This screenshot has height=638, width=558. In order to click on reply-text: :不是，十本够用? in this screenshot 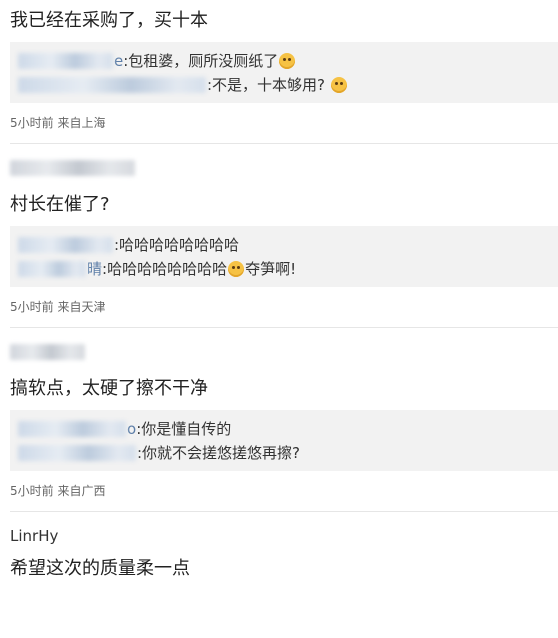, I will do `click(266, 85)`.